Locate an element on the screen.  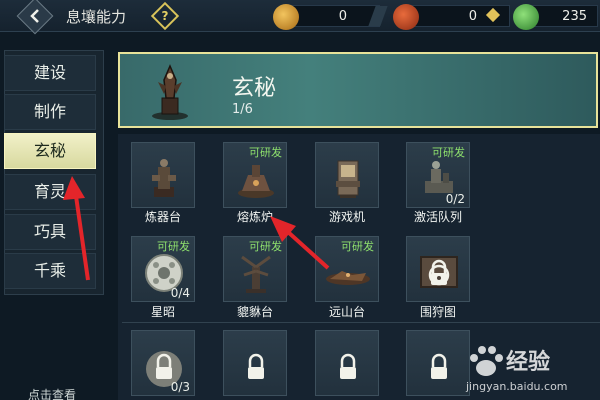
item-label: 炼器台 is located at coordinates (162, 217).